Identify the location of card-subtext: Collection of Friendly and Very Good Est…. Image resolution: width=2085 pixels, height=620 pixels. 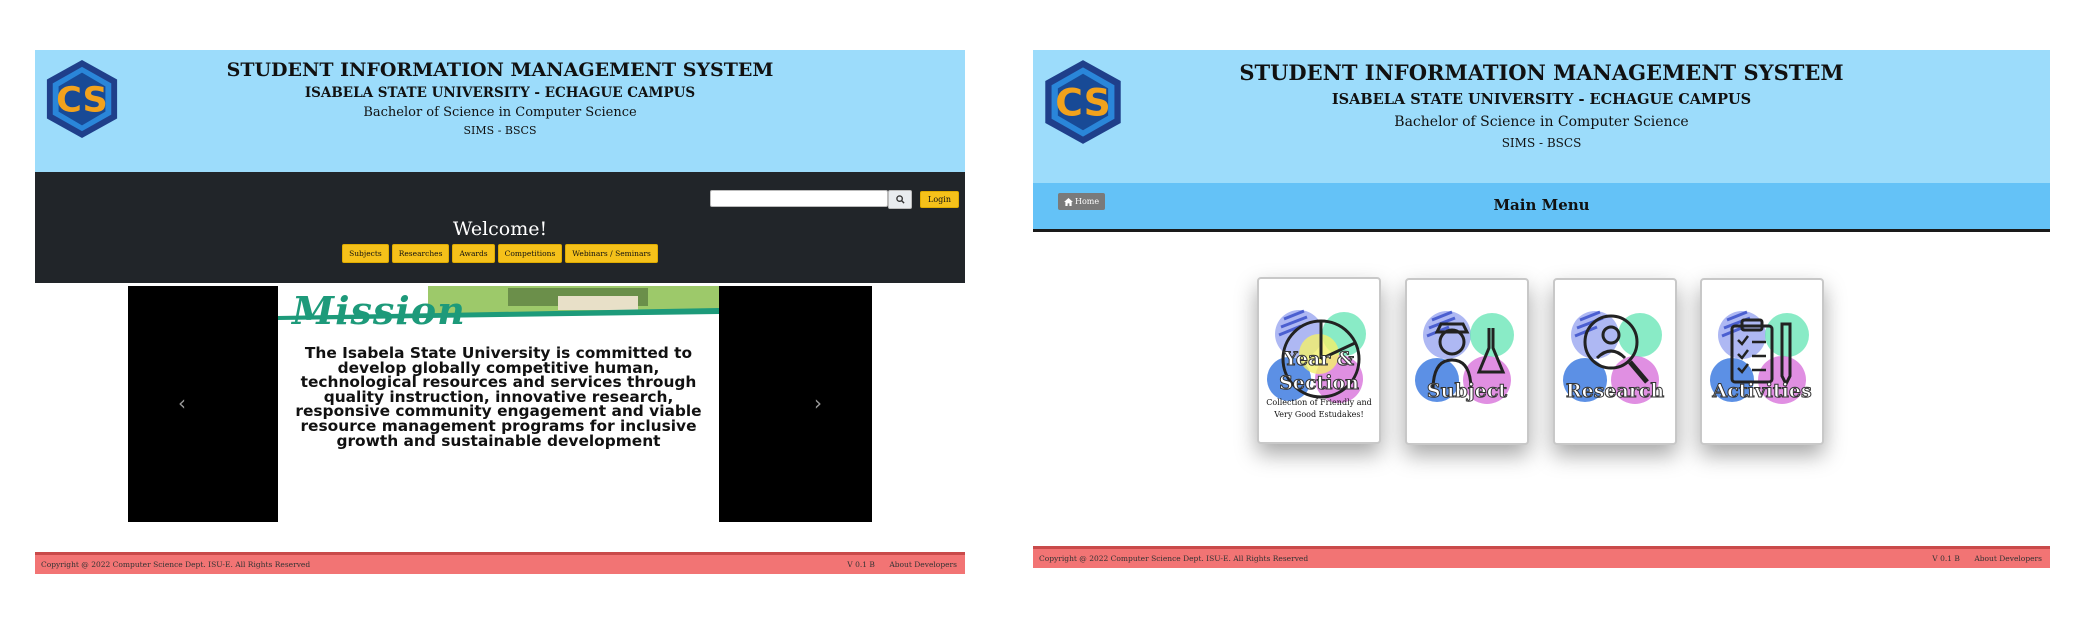
(1319, 408).